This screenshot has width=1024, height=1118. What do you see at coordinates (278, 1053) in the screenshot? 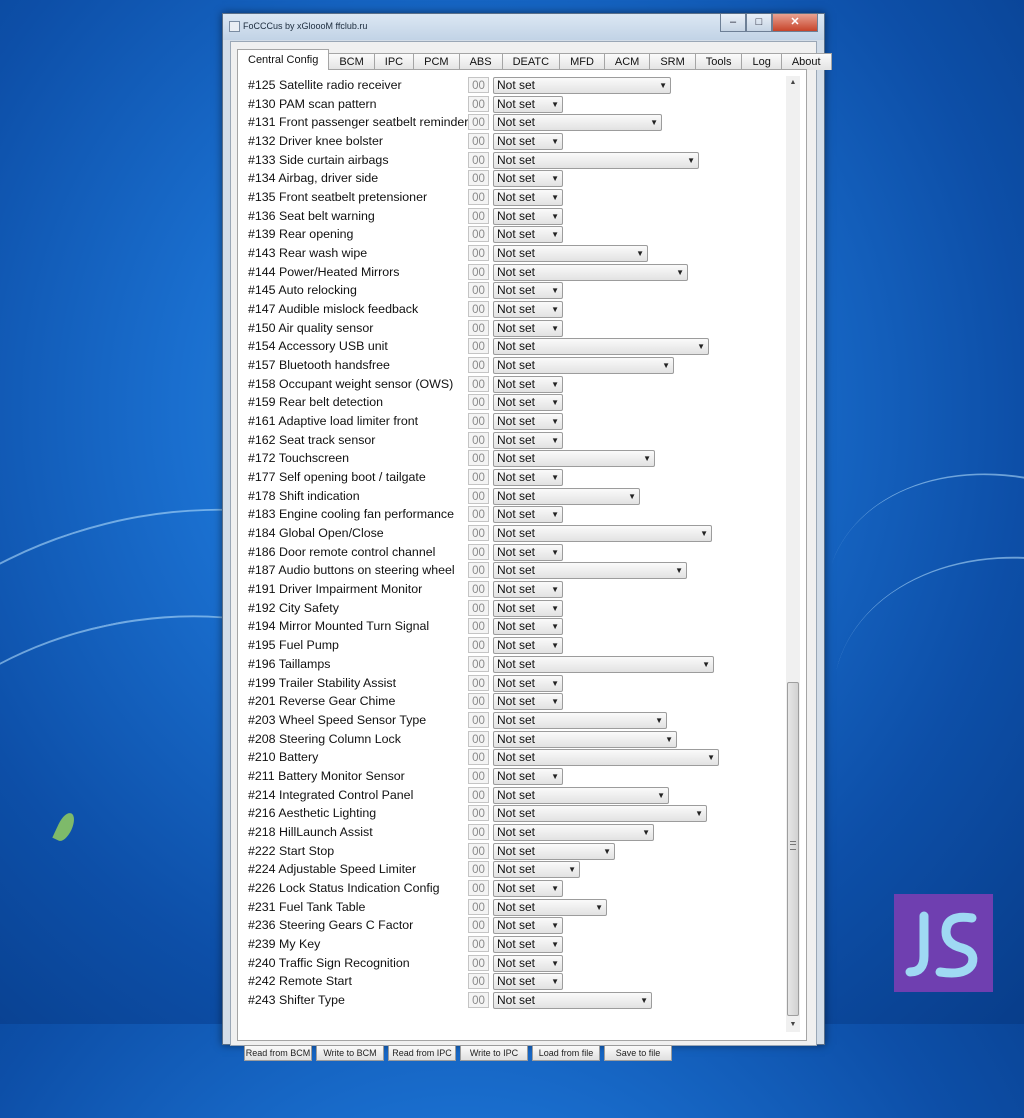
I see `read-from-bcm-button: Read from BCM` at bounding box center [278, 1053].